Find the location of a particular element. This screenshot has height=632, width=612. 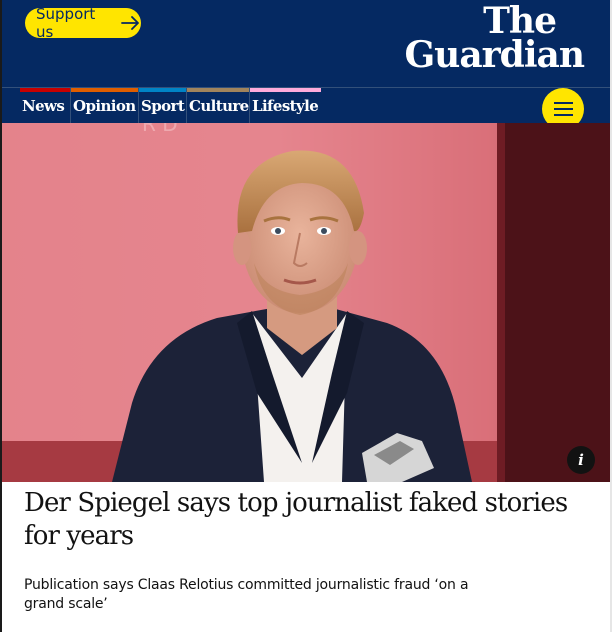

nav-item-lifestyle: Lifestyle is located at coordinates (285, 105).